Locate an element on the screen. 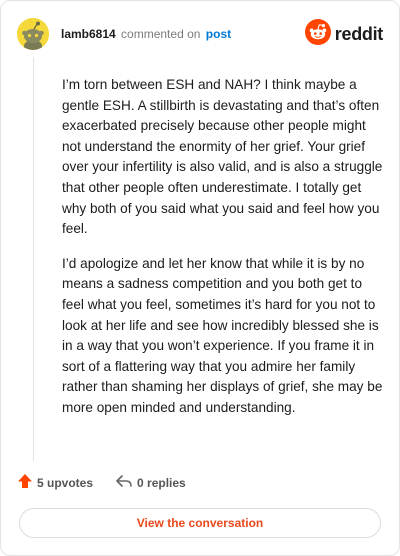 Image resolution: width=400 pixels, height=556 pixels. comment-actions: 5 upvotes 0 replies is located at coordinates (101, 482).